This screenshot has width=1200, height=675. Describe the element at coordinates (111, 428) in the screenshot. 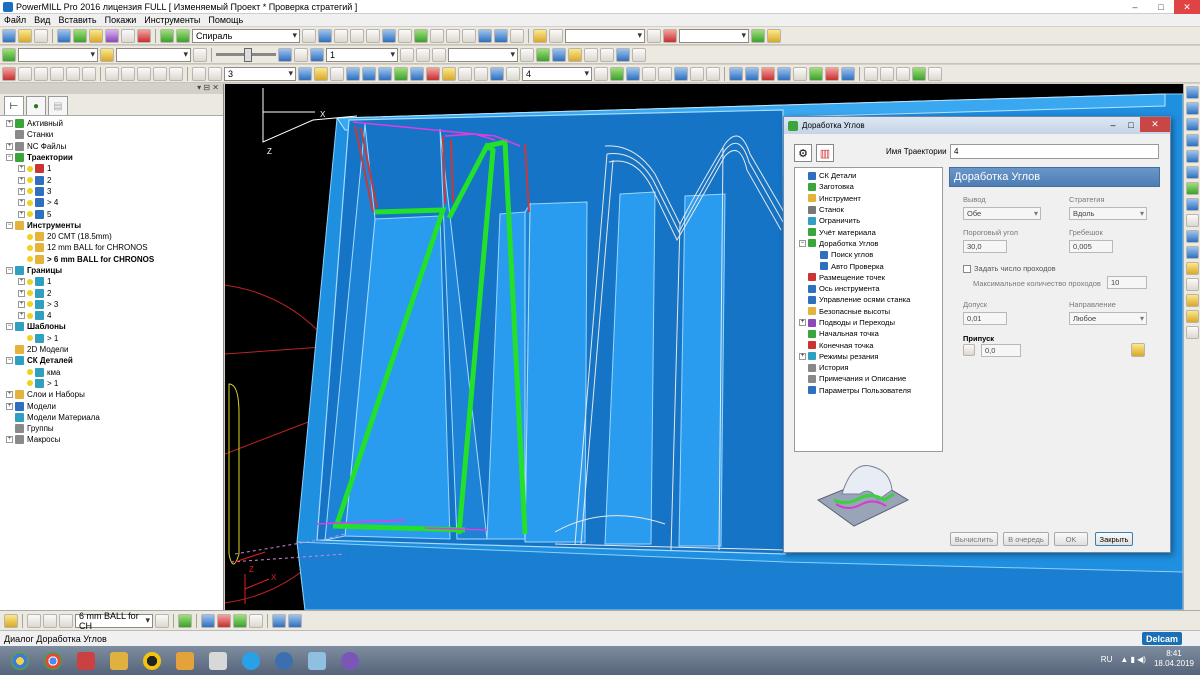

I see `explorer-item: Группы` at that location.